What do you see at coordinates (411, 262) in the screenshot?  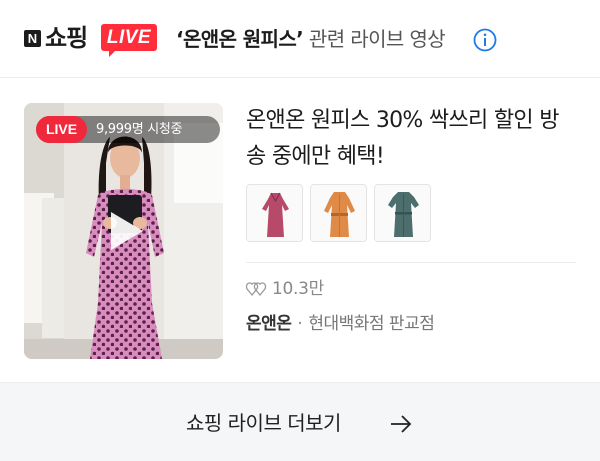 I see `card-divider` at bounding box center [411, 262].